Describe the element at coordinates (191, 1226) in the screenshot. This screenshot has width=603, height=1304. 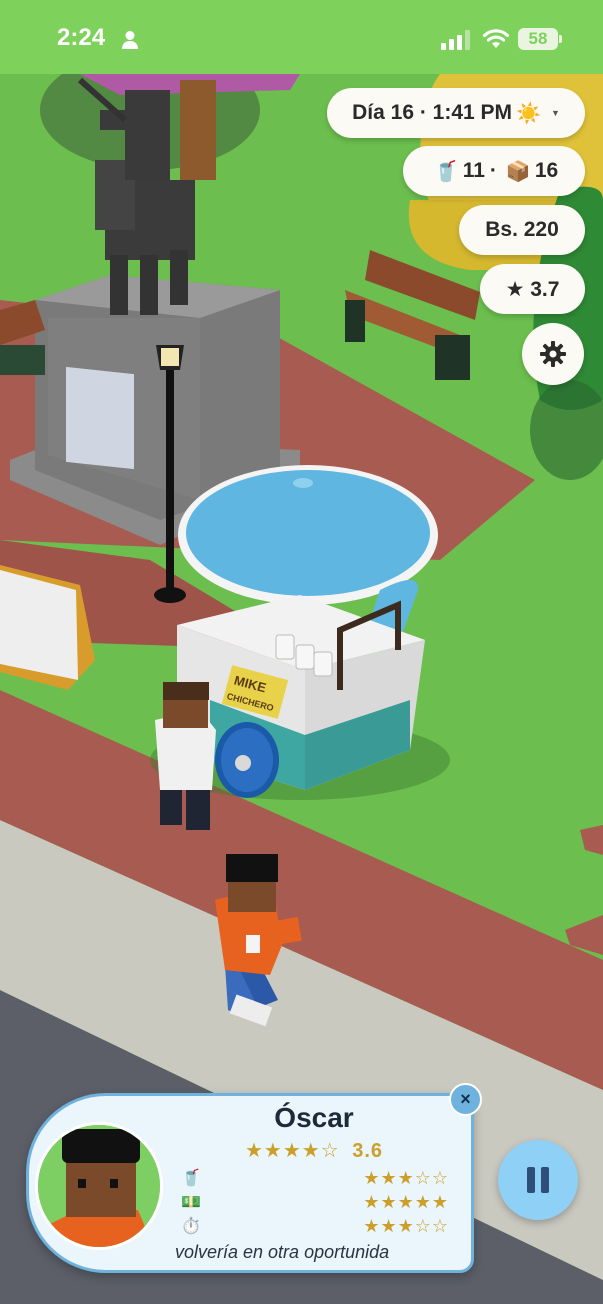
I see `stopwatch-icon: ⏱️` at that location.